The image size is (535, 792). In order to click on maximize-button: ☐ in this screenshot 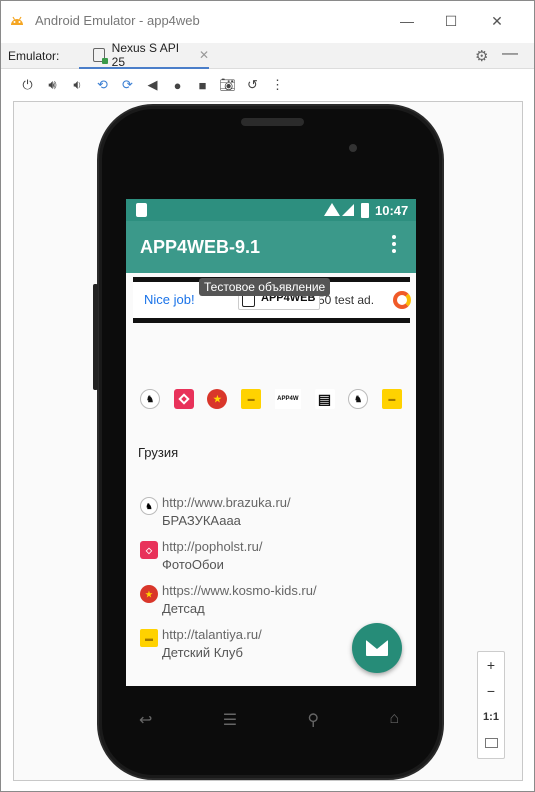, I will do `click(451, 21)`.